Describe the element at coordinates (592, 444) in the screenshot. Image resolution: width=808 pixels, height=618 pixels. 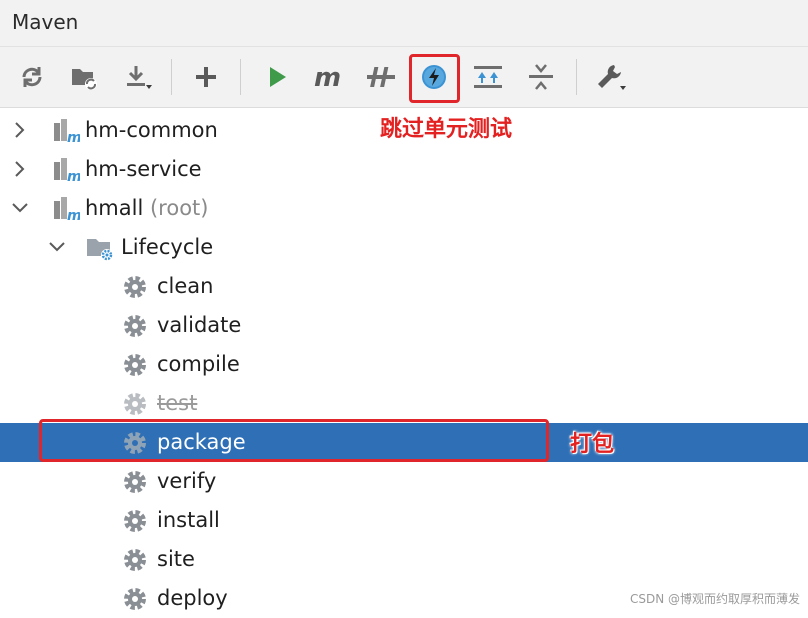
I see `package-annotation: 打包` at that location.